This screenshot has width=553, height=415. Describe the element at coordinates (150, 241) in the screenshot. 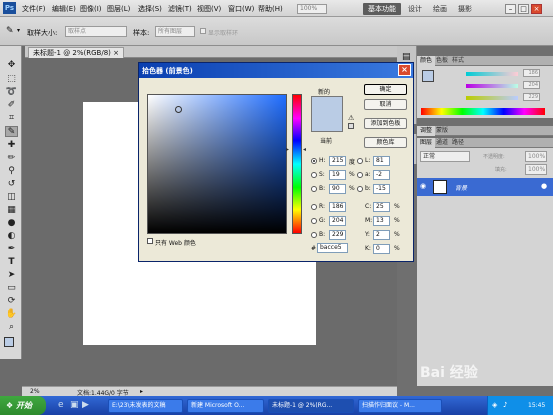

I see `only-web-colors-checkbox` at that location.